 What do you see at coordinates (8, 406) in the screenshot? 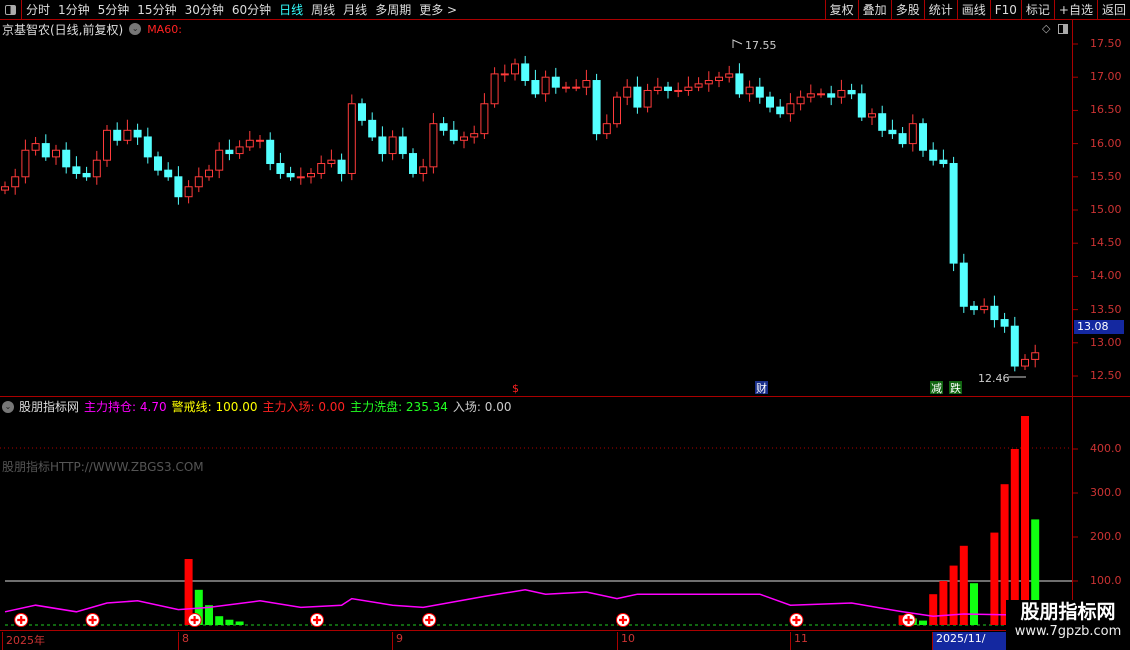
I see `chevron-down-icon: ⌄` at bounding box center [8, 406].